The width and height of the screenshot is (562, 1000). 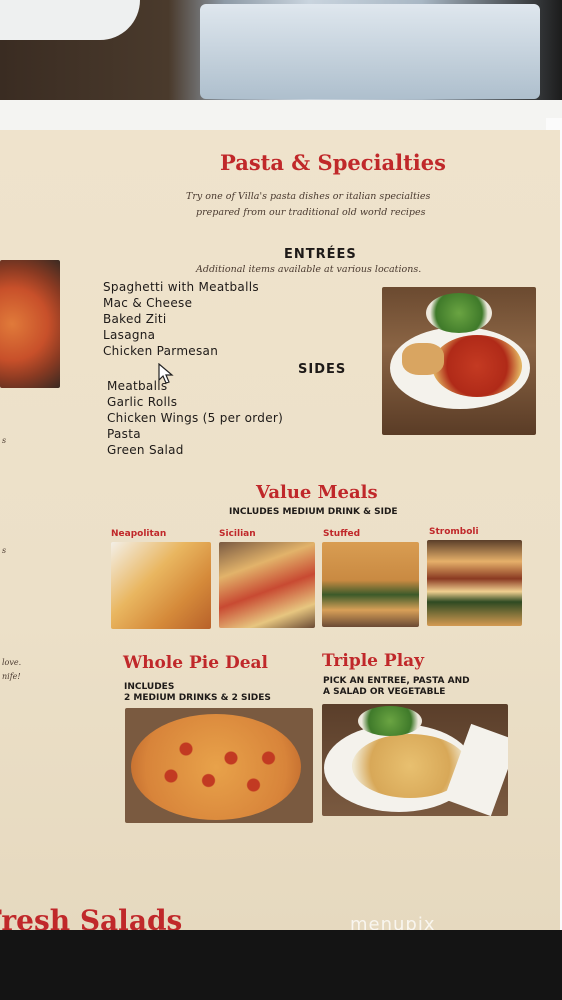 What do you see at coordinates (124, 434) in the screenshot?
I see `side-item: Pasta` at bounding box center [124, 434].